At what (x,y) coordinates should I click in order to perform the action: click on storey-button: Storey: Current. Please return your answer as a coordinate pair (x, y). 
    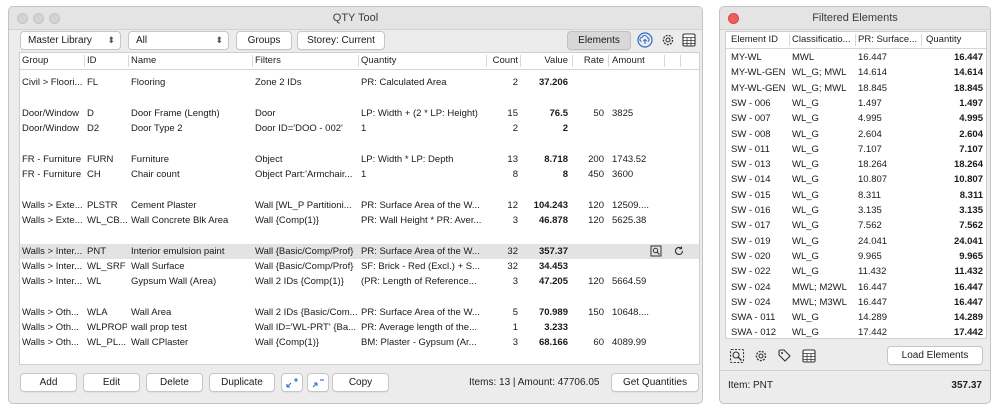
    Looking at the image, I should click on (341, 40).